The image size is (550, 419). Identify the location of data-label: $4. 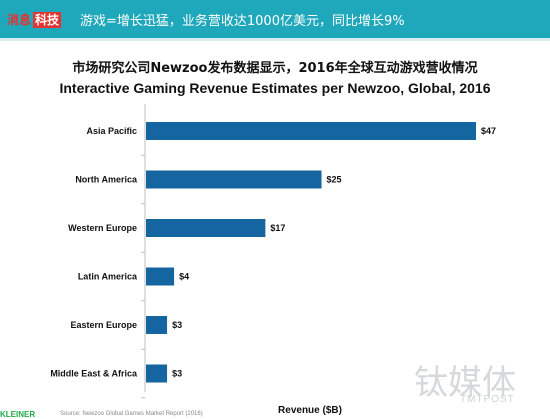
(184, 277).